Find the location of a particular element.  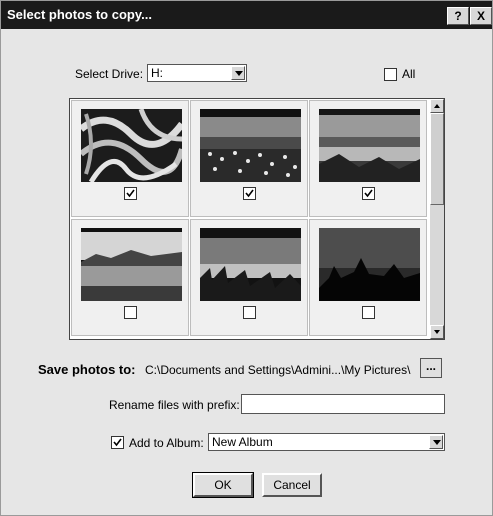

scroll-up-button is located at coordinates (437, 106).